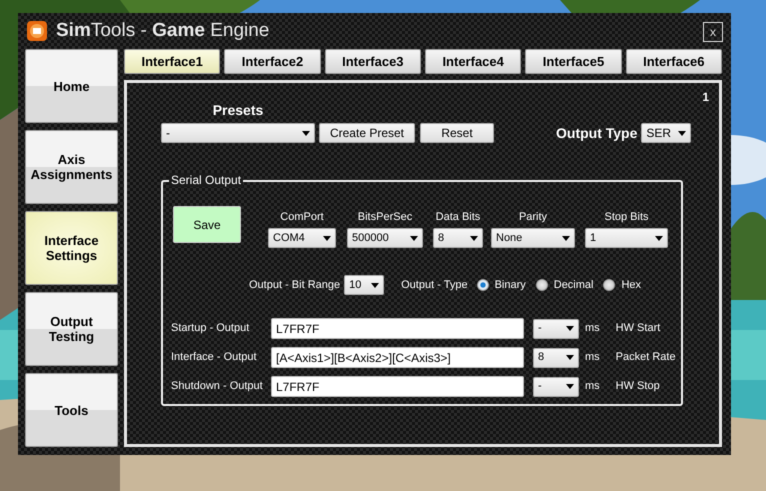 The height and width of the screenshot is (491, 766). Describe the element at coordinates (210, 328) in the screenshot. I see `output-label: Startup - Output` at that location.